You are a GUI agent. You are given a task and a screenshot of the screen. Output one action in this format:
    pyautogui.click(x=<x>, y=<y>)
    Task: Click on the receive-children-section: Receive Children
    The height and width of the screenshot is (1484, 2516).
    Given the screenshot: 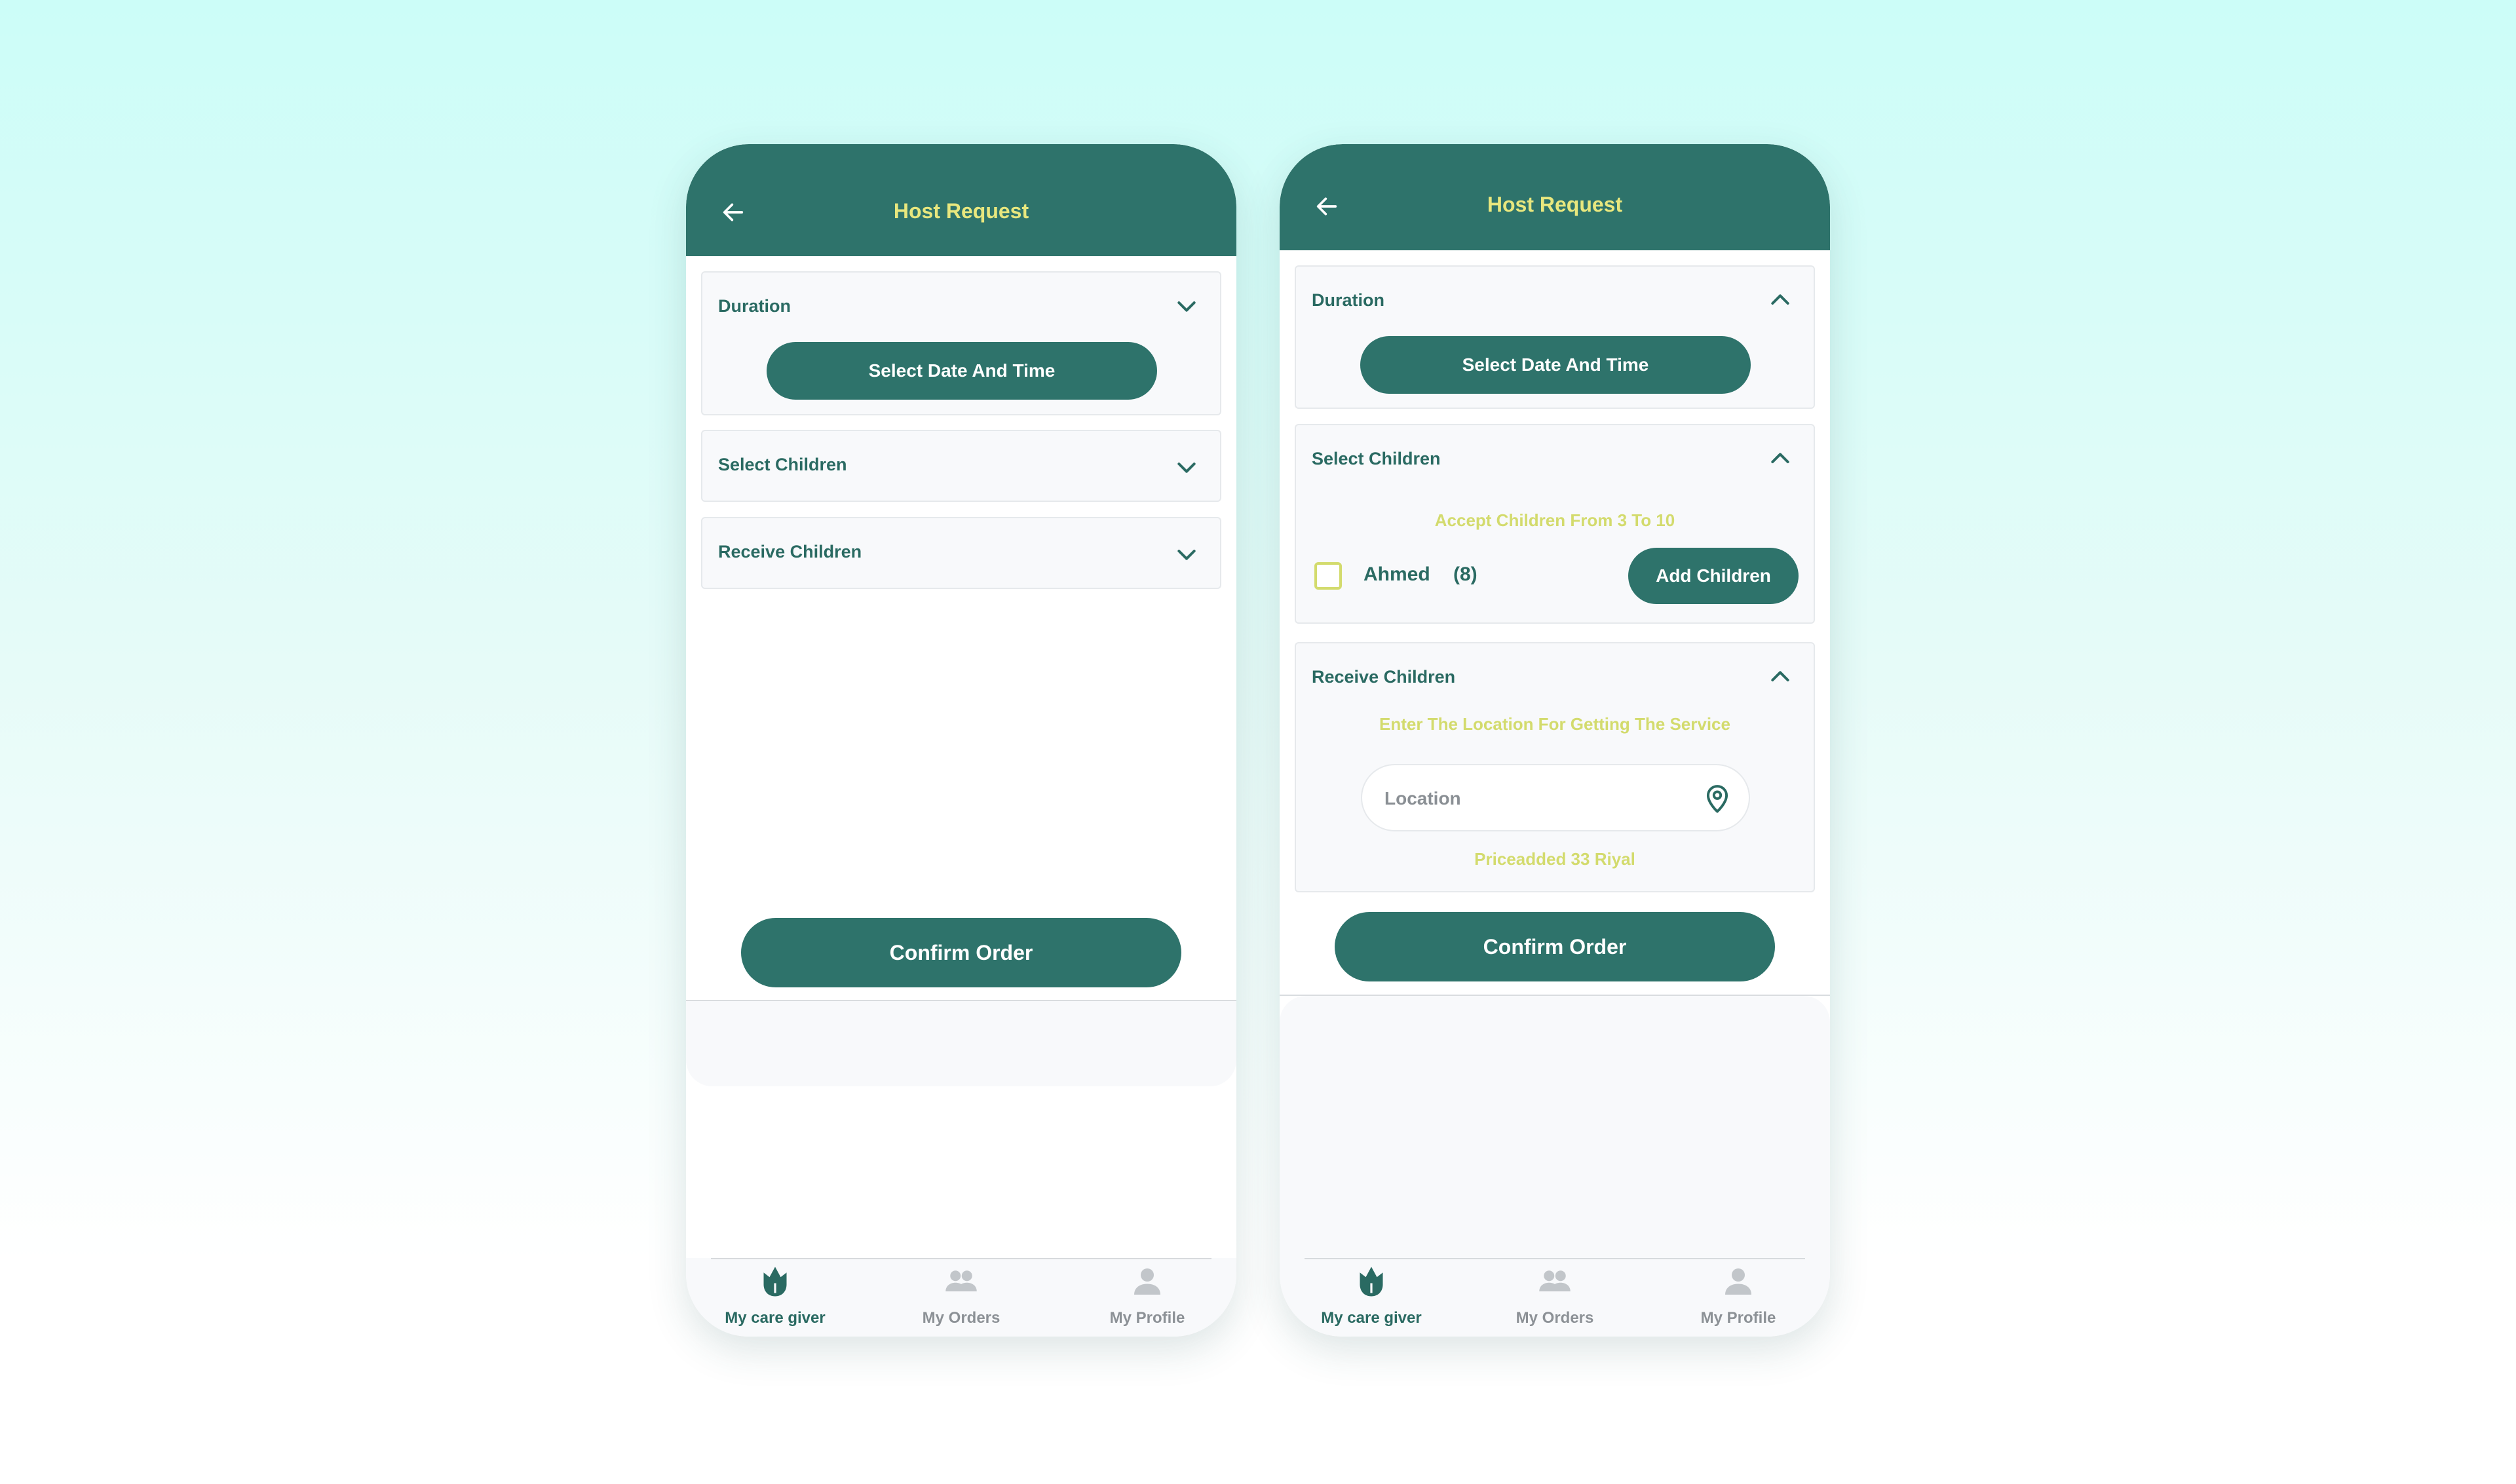 What is the action you would take?
    pyautogui.click(x=961, y=553)
    